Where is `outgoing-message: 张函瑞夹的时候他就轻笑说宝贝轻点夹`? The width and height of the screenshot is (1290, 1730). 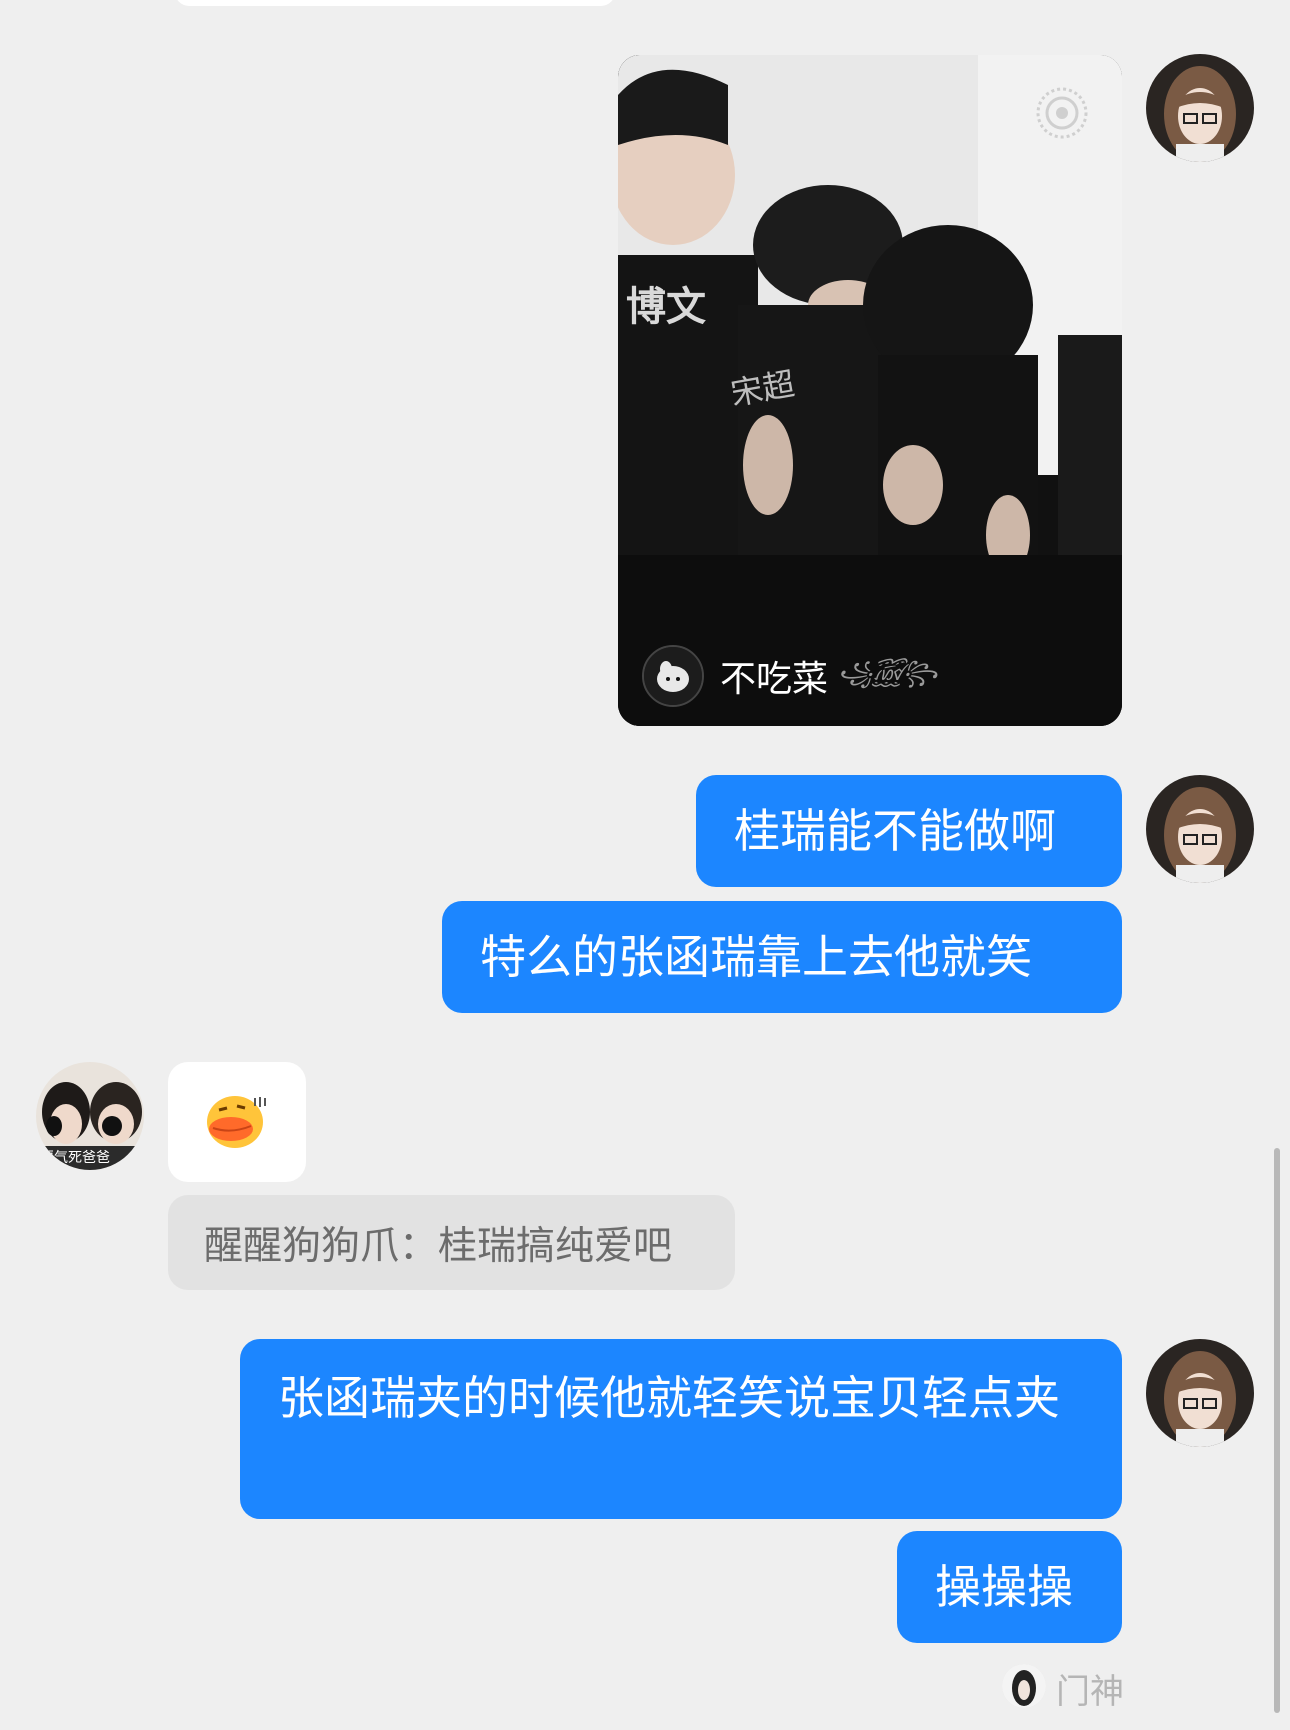
outgoing-message: 张函瑞夹的时候他就轻笑说宝贝轻点夹 is located at coordinates (681, 1429).